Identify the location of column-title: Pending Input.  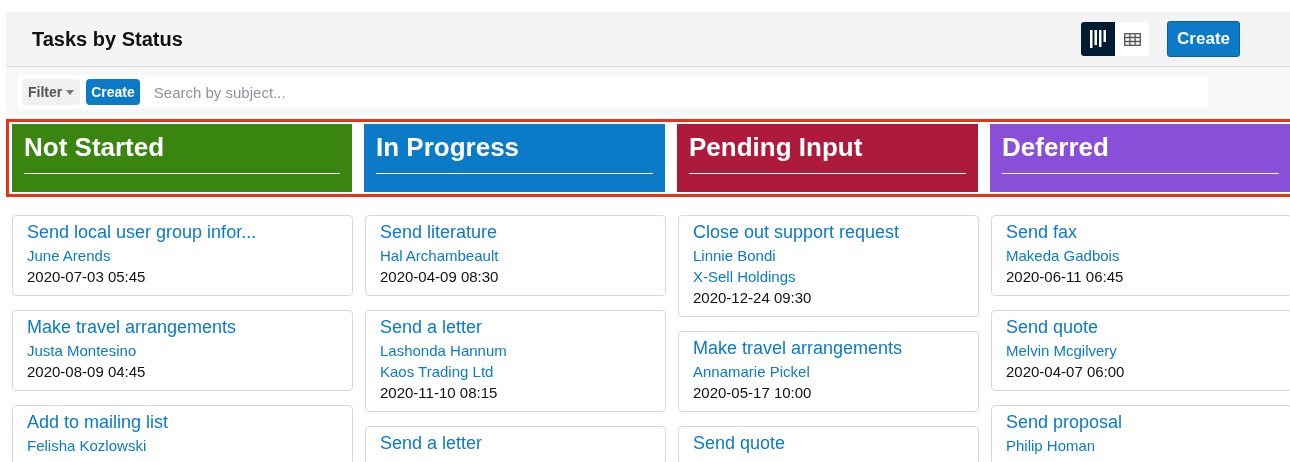
(827, 153).